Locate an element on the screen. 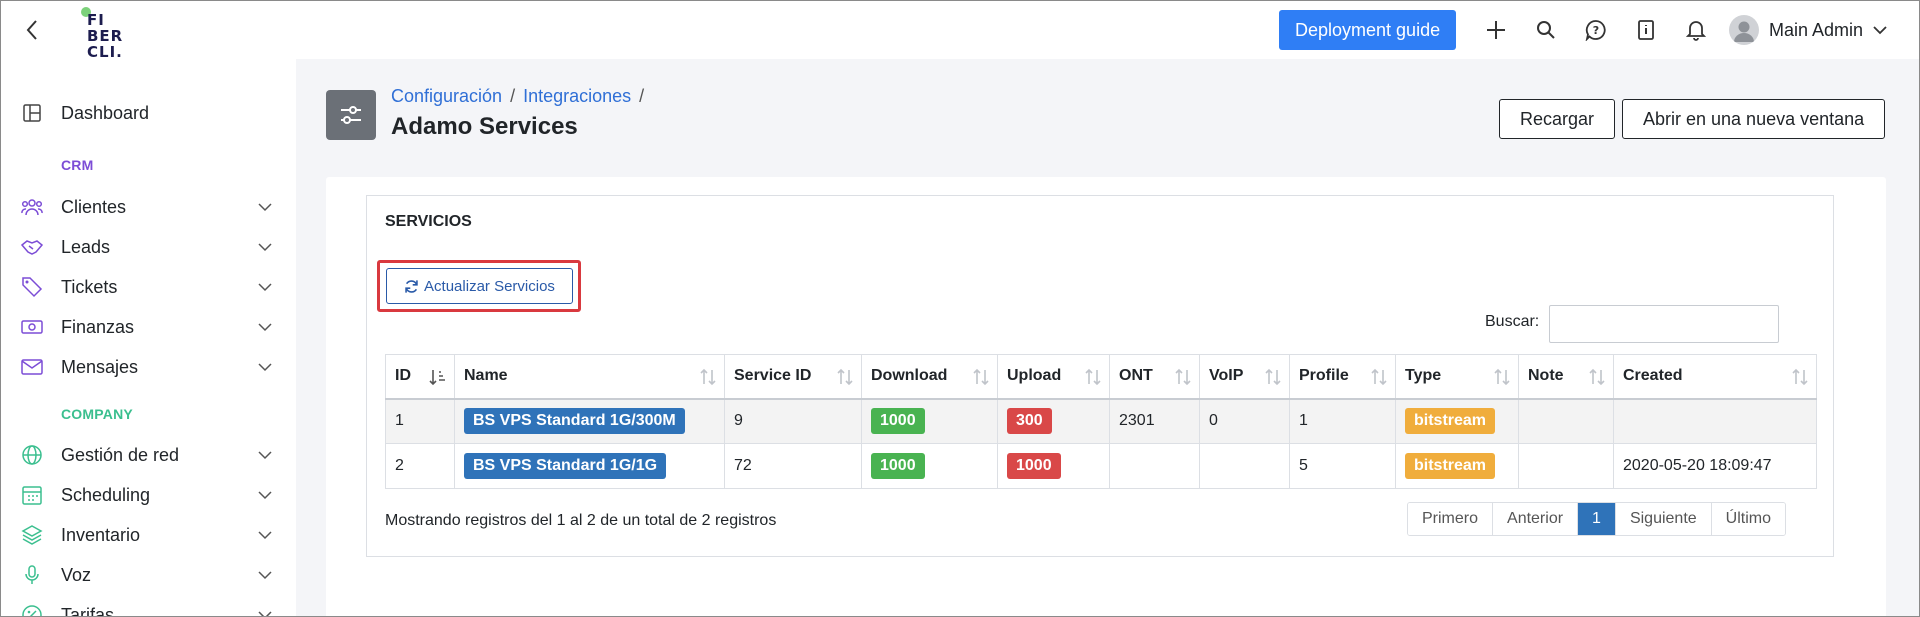  help-button: ? is located at coordinates (1596, 30).